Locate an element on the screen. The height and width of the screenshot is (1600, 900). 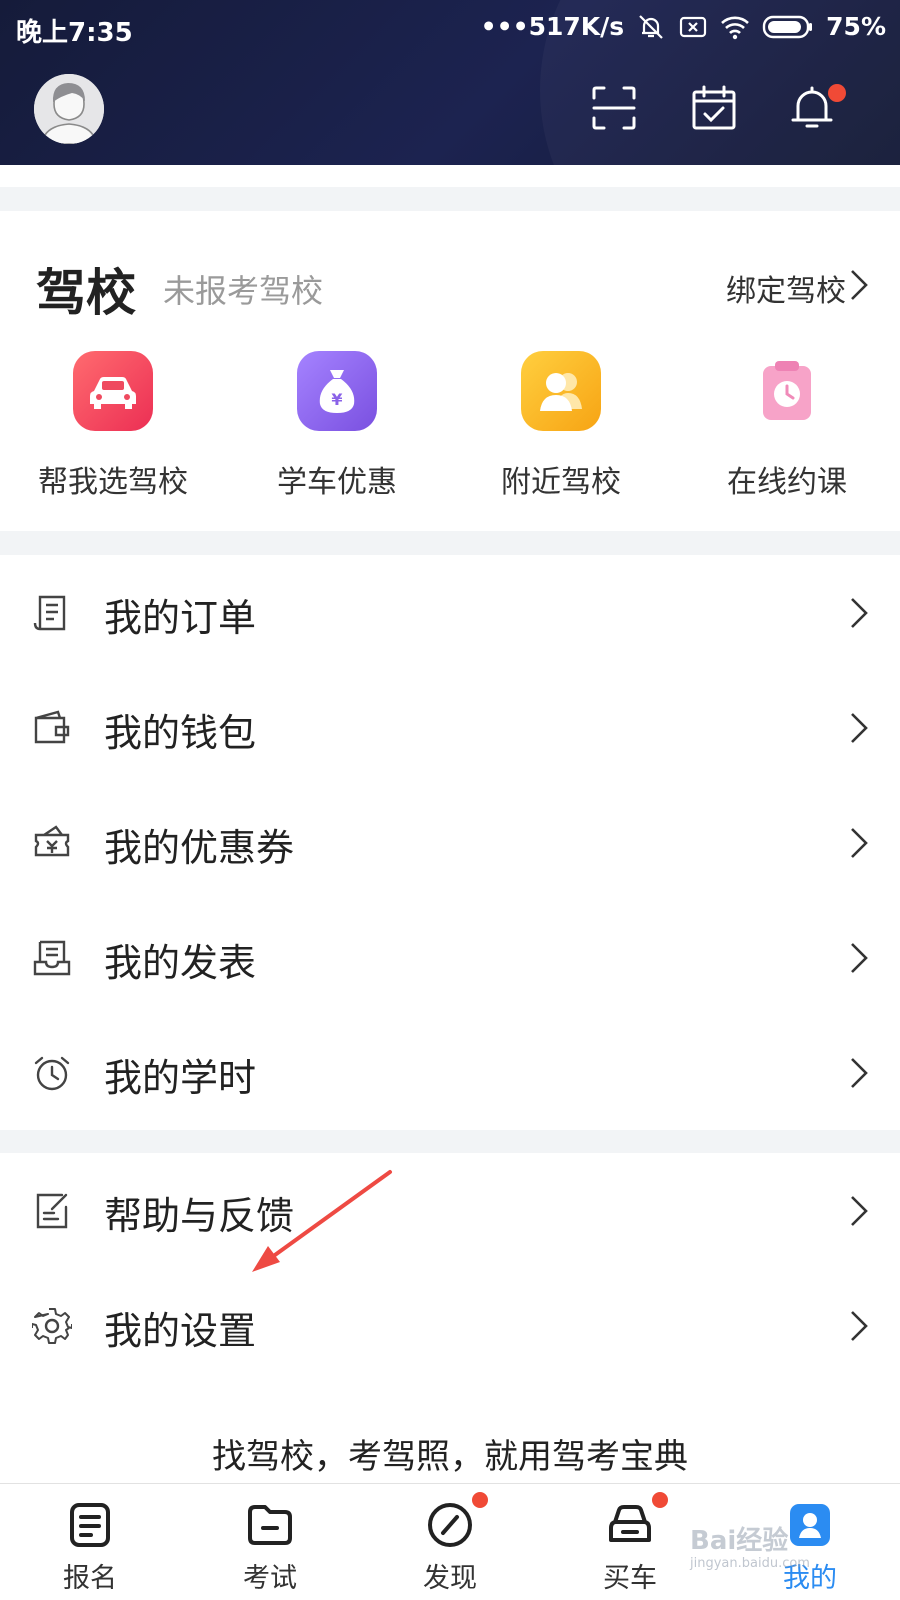
slogan-text: 找驾校，考驾照，就用驾考宝典 is located at coordinates (450, 1457).